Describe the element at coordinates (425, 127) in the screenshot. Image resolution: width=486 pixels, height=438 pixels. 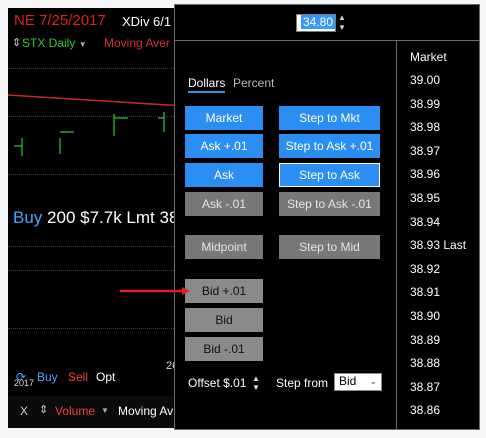
I see `market-price-item: 38.98` at that location.